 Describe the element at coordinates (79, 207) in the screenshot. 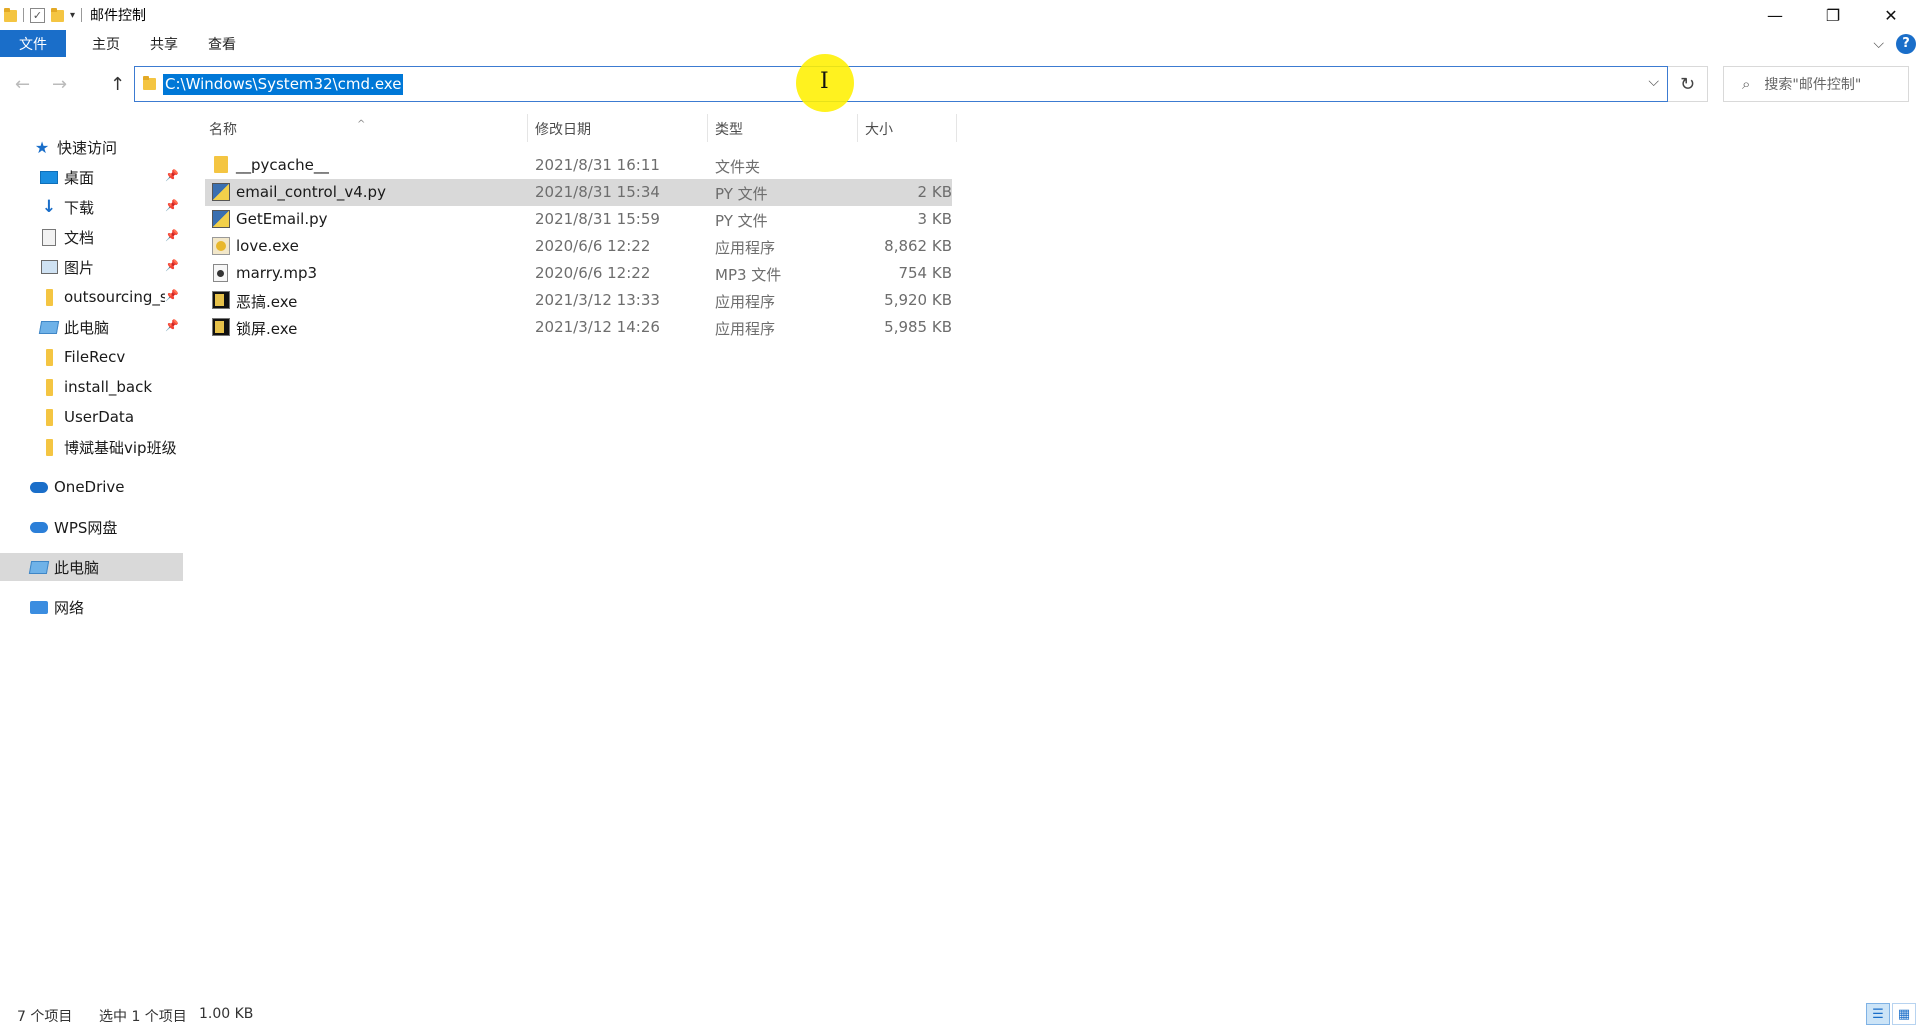

I see `sidebar-item-label: 下载` at that location.